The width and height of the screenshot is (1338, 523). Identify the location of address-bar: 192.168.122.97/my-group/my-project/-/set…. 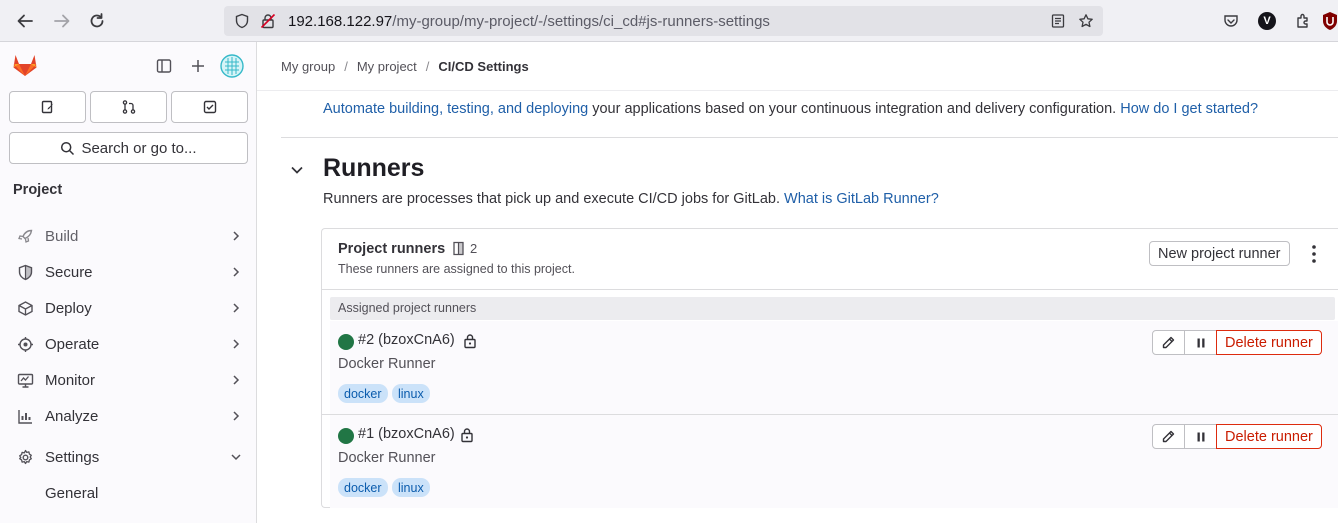
(663, 21).